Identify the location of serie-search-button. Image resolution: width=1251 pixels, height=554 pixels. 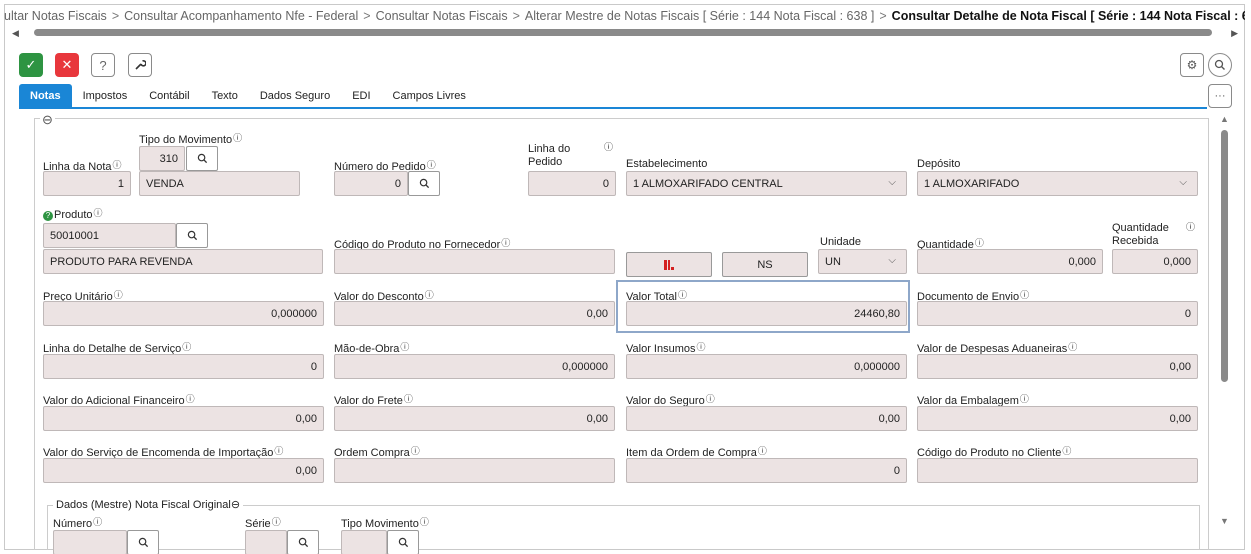
(303, 542).